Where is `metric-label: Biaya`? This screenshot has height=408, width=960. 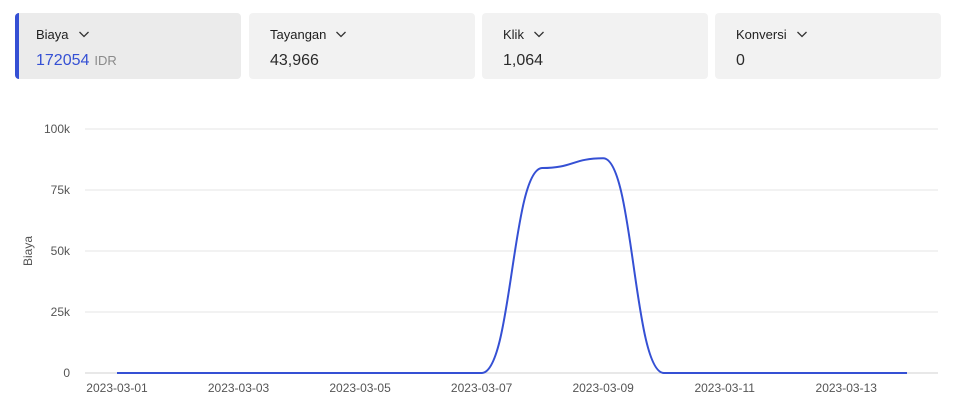
metric-label: Biaya is located at coordinates (52, 34).